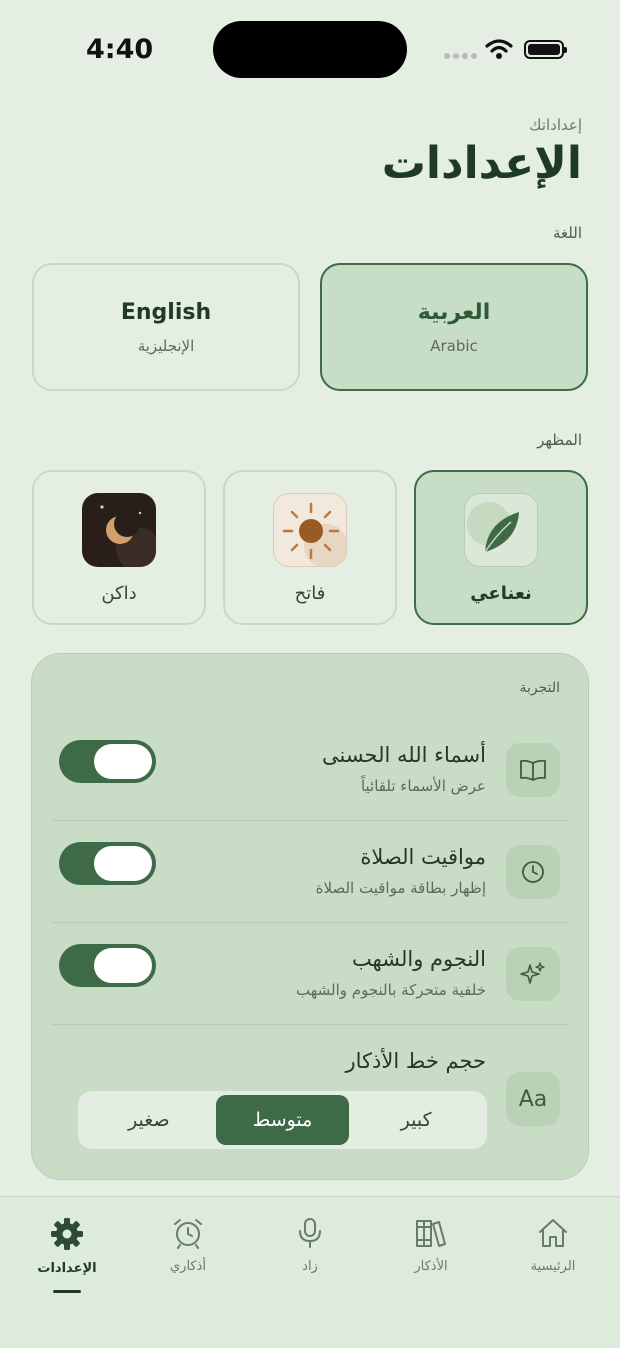 The image size is (620, 1348). I want to click on tab-label: الرئيسية, so click(553, 1266).